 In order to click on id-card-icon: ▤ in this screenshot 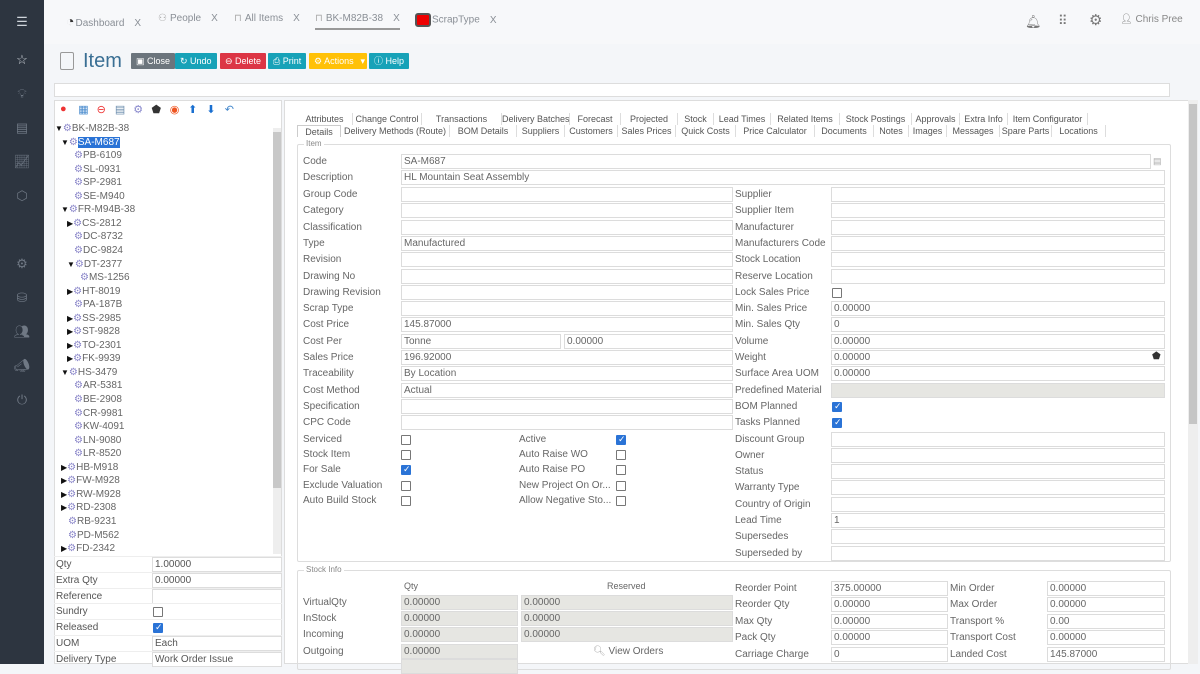, I will do `click(22, 128)`.